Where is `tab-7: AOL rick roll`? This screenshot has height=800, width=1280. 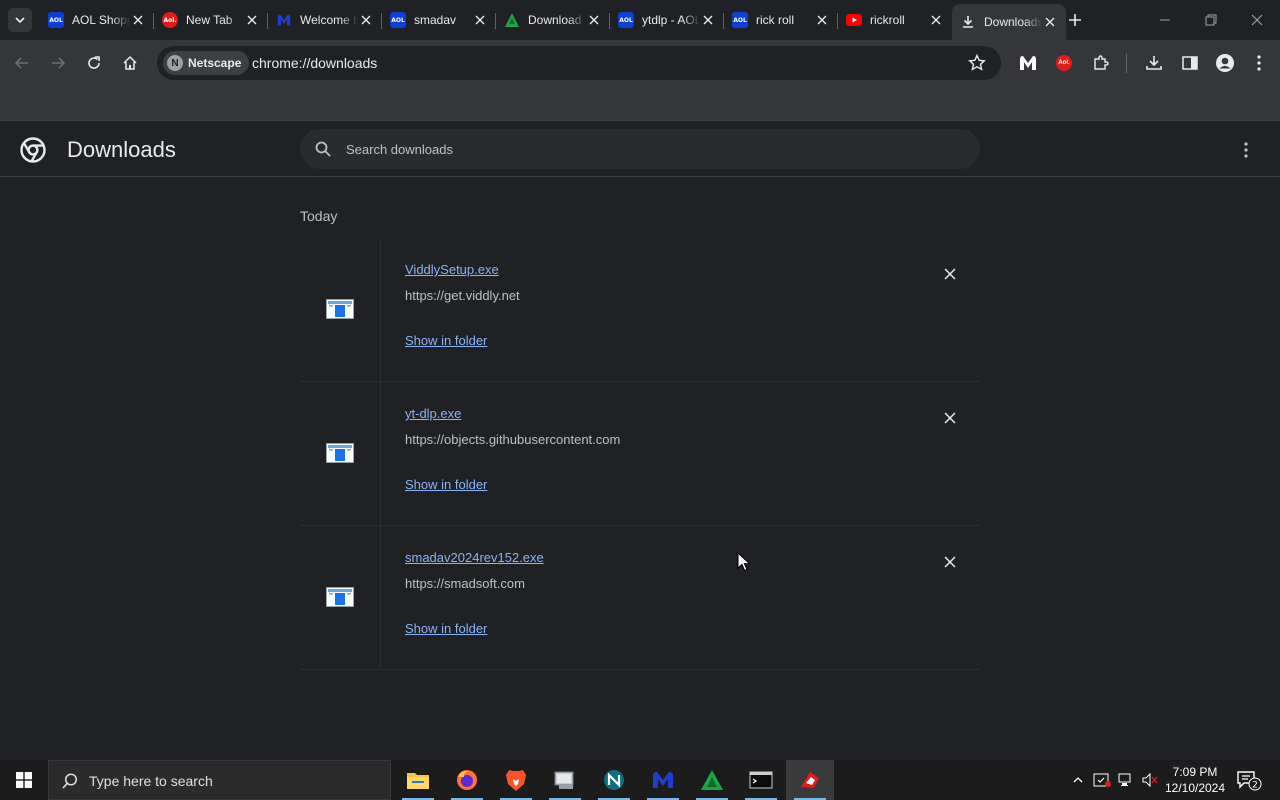
tab-7: AOL rick roll is located at coordinates (781, 20).